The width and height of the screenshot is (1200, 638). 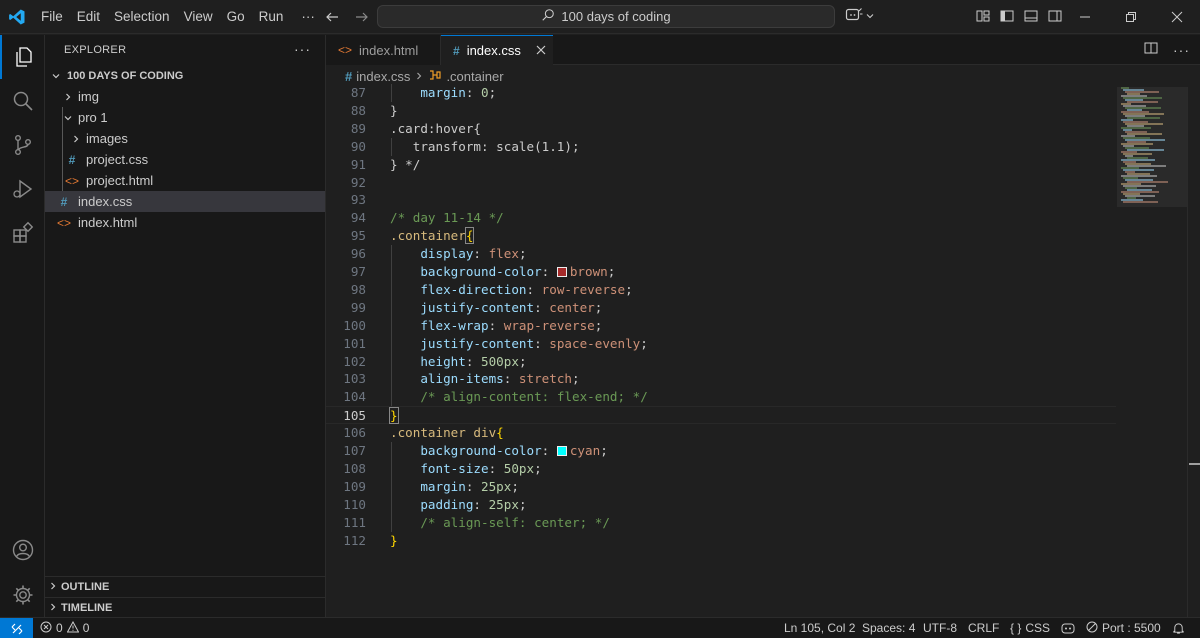 What do you see at coordinates (362, 17) in the screenshot?
I see `forward-arrow-icon` at bounding box center [362, 17].